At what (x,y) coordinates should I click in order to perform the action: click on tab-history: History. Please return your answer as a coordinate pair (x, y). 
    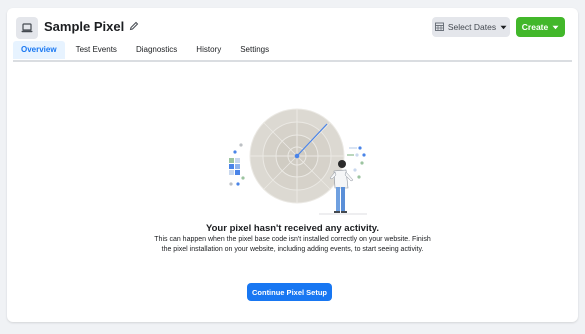
    Looking at the image, I should click on (208, 50).